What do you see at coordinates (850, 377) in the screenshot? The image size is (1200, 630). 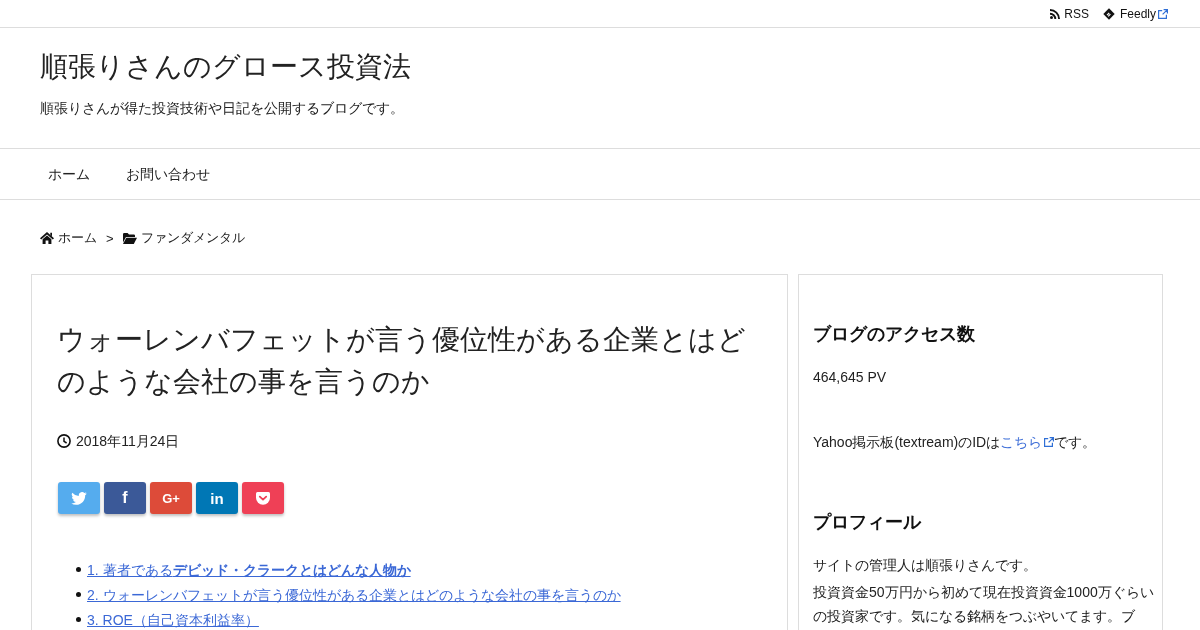 I see `sidebar-text: 464,645 PV` at bounding box center [850, 377].